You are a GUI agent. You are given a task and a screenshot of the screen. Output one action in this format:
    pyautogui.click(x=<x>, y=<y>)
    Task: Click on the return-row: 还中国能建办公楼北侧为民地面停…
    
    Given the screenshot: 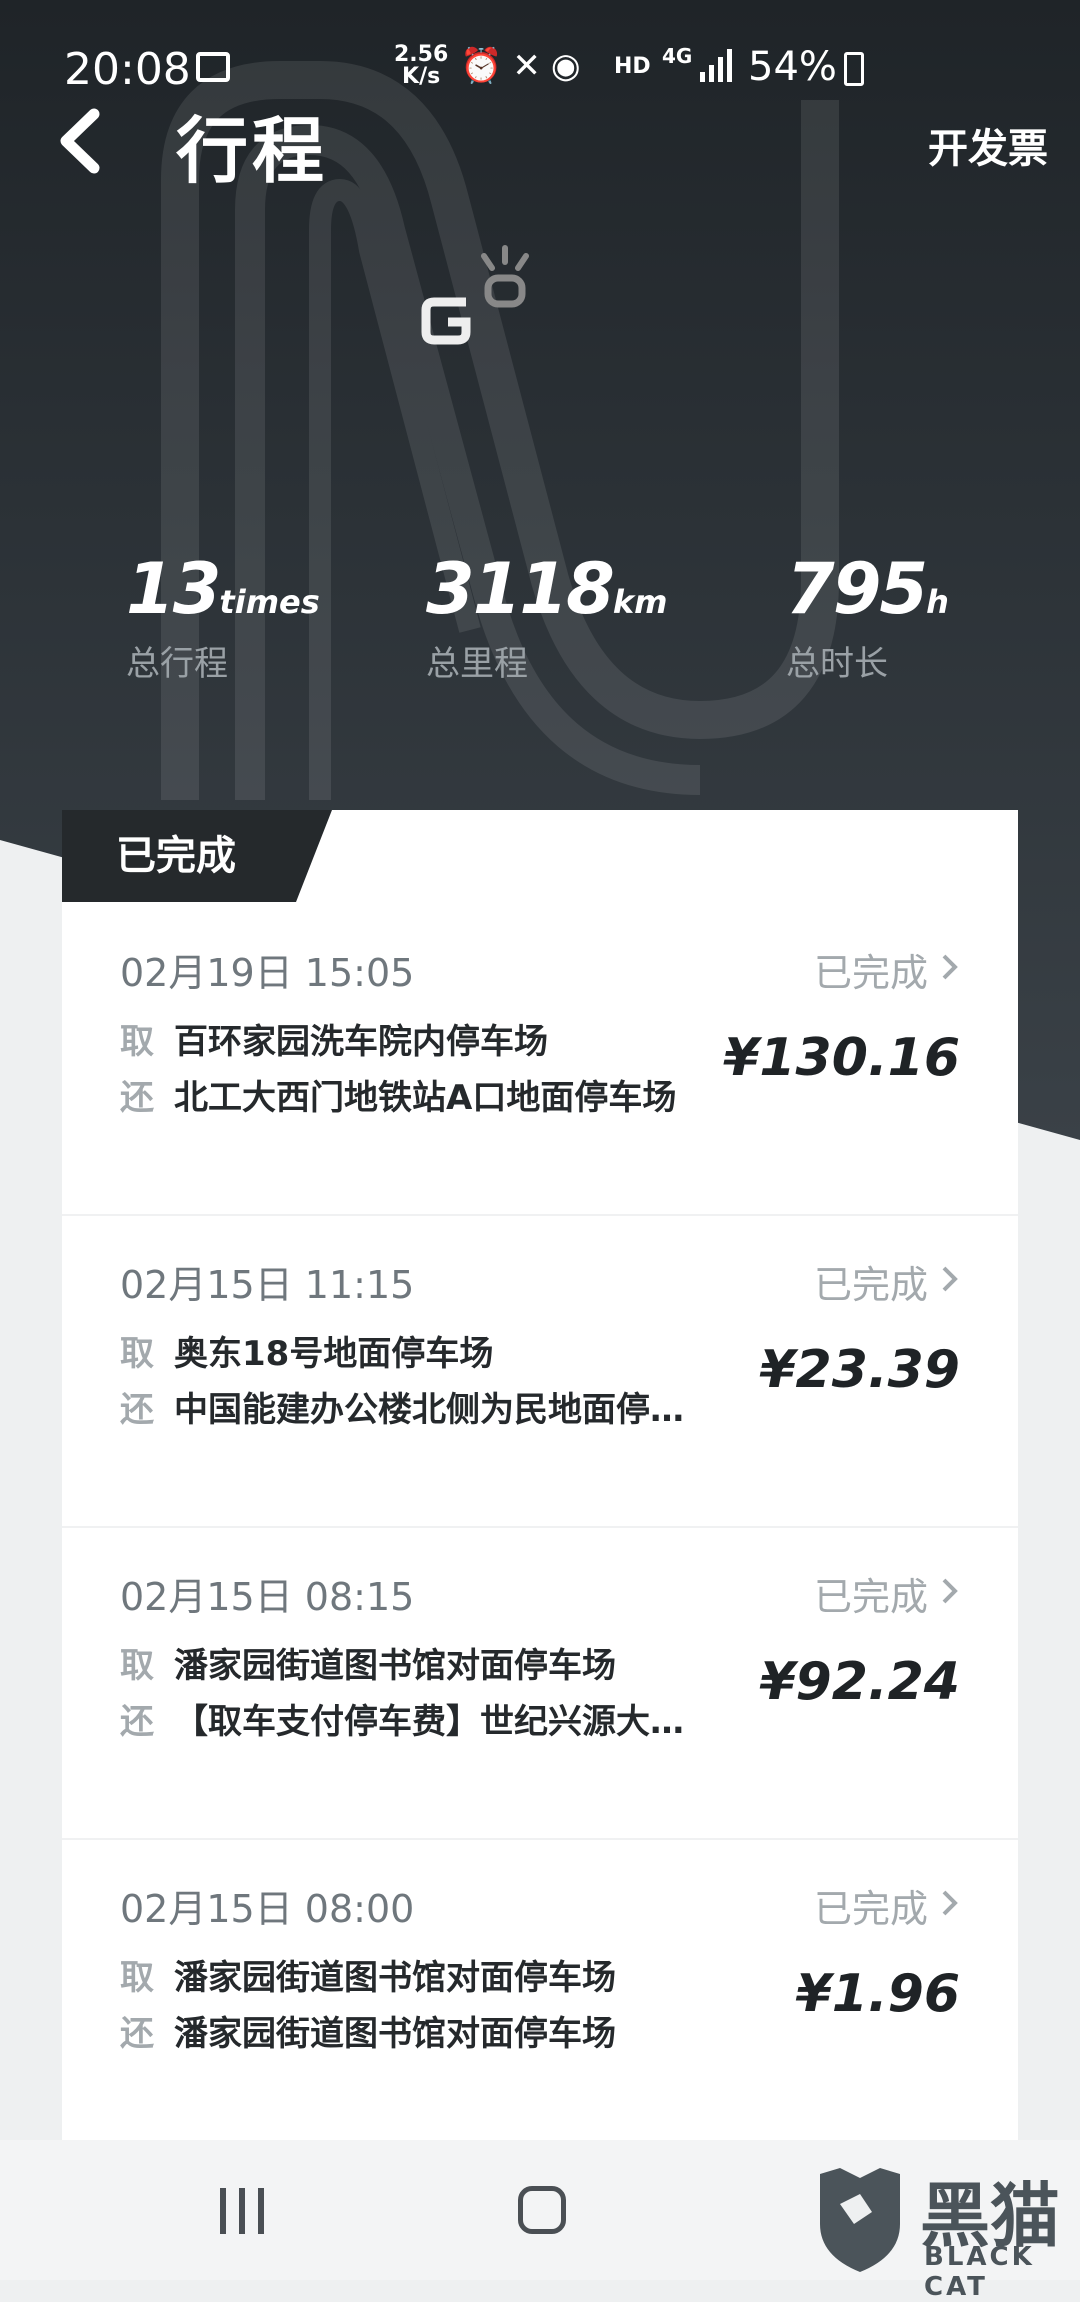 What is the action you would take?
    pyautogui.click(x=402, y=1406)
    